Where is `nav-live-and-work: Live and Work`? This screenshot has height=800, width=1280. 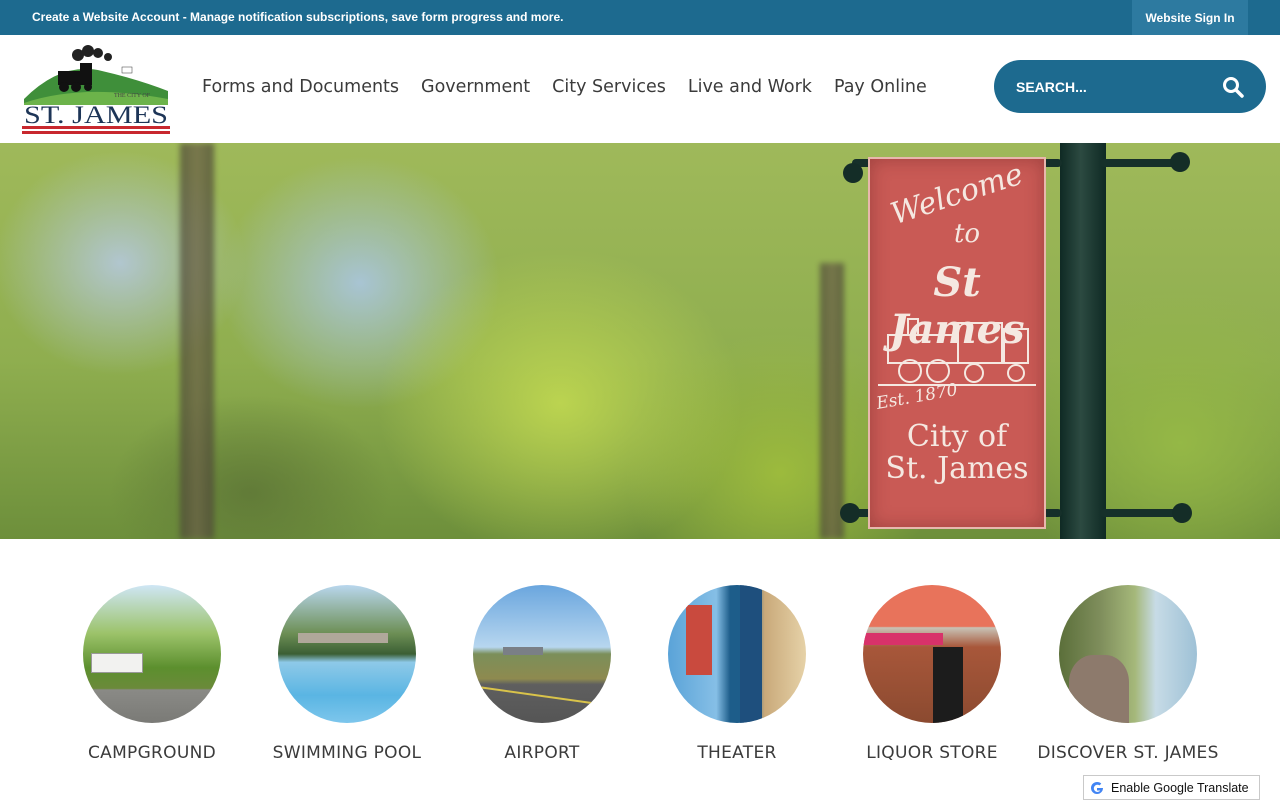 nav-live-and-work: Live and Work is located at coordinates (750, 87).